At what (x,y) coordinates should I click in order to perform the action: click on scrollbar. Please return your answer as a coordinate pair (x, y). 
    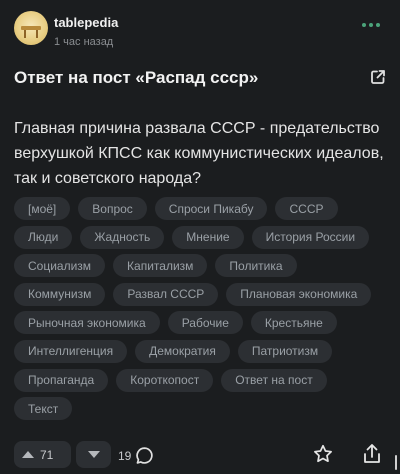
    Looking at the image, I should click on (396, 462).